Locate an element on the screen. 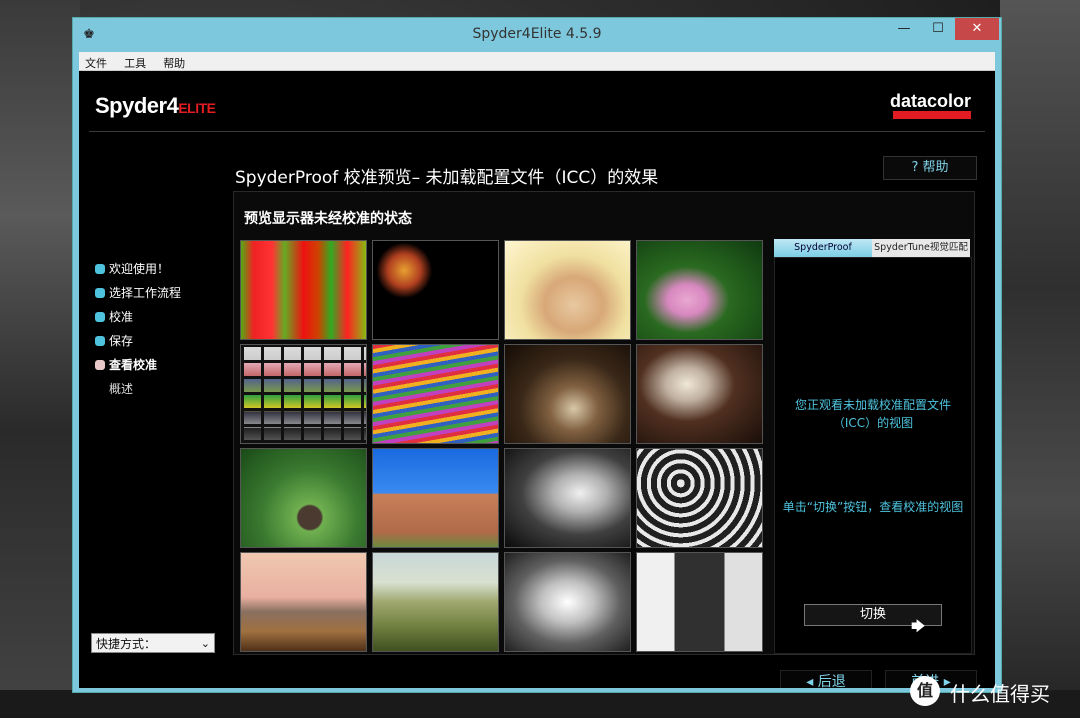 The width and height of the screenshot is (1080, 718). image-tile-bw-scooter is located at coordinates (567, 602).